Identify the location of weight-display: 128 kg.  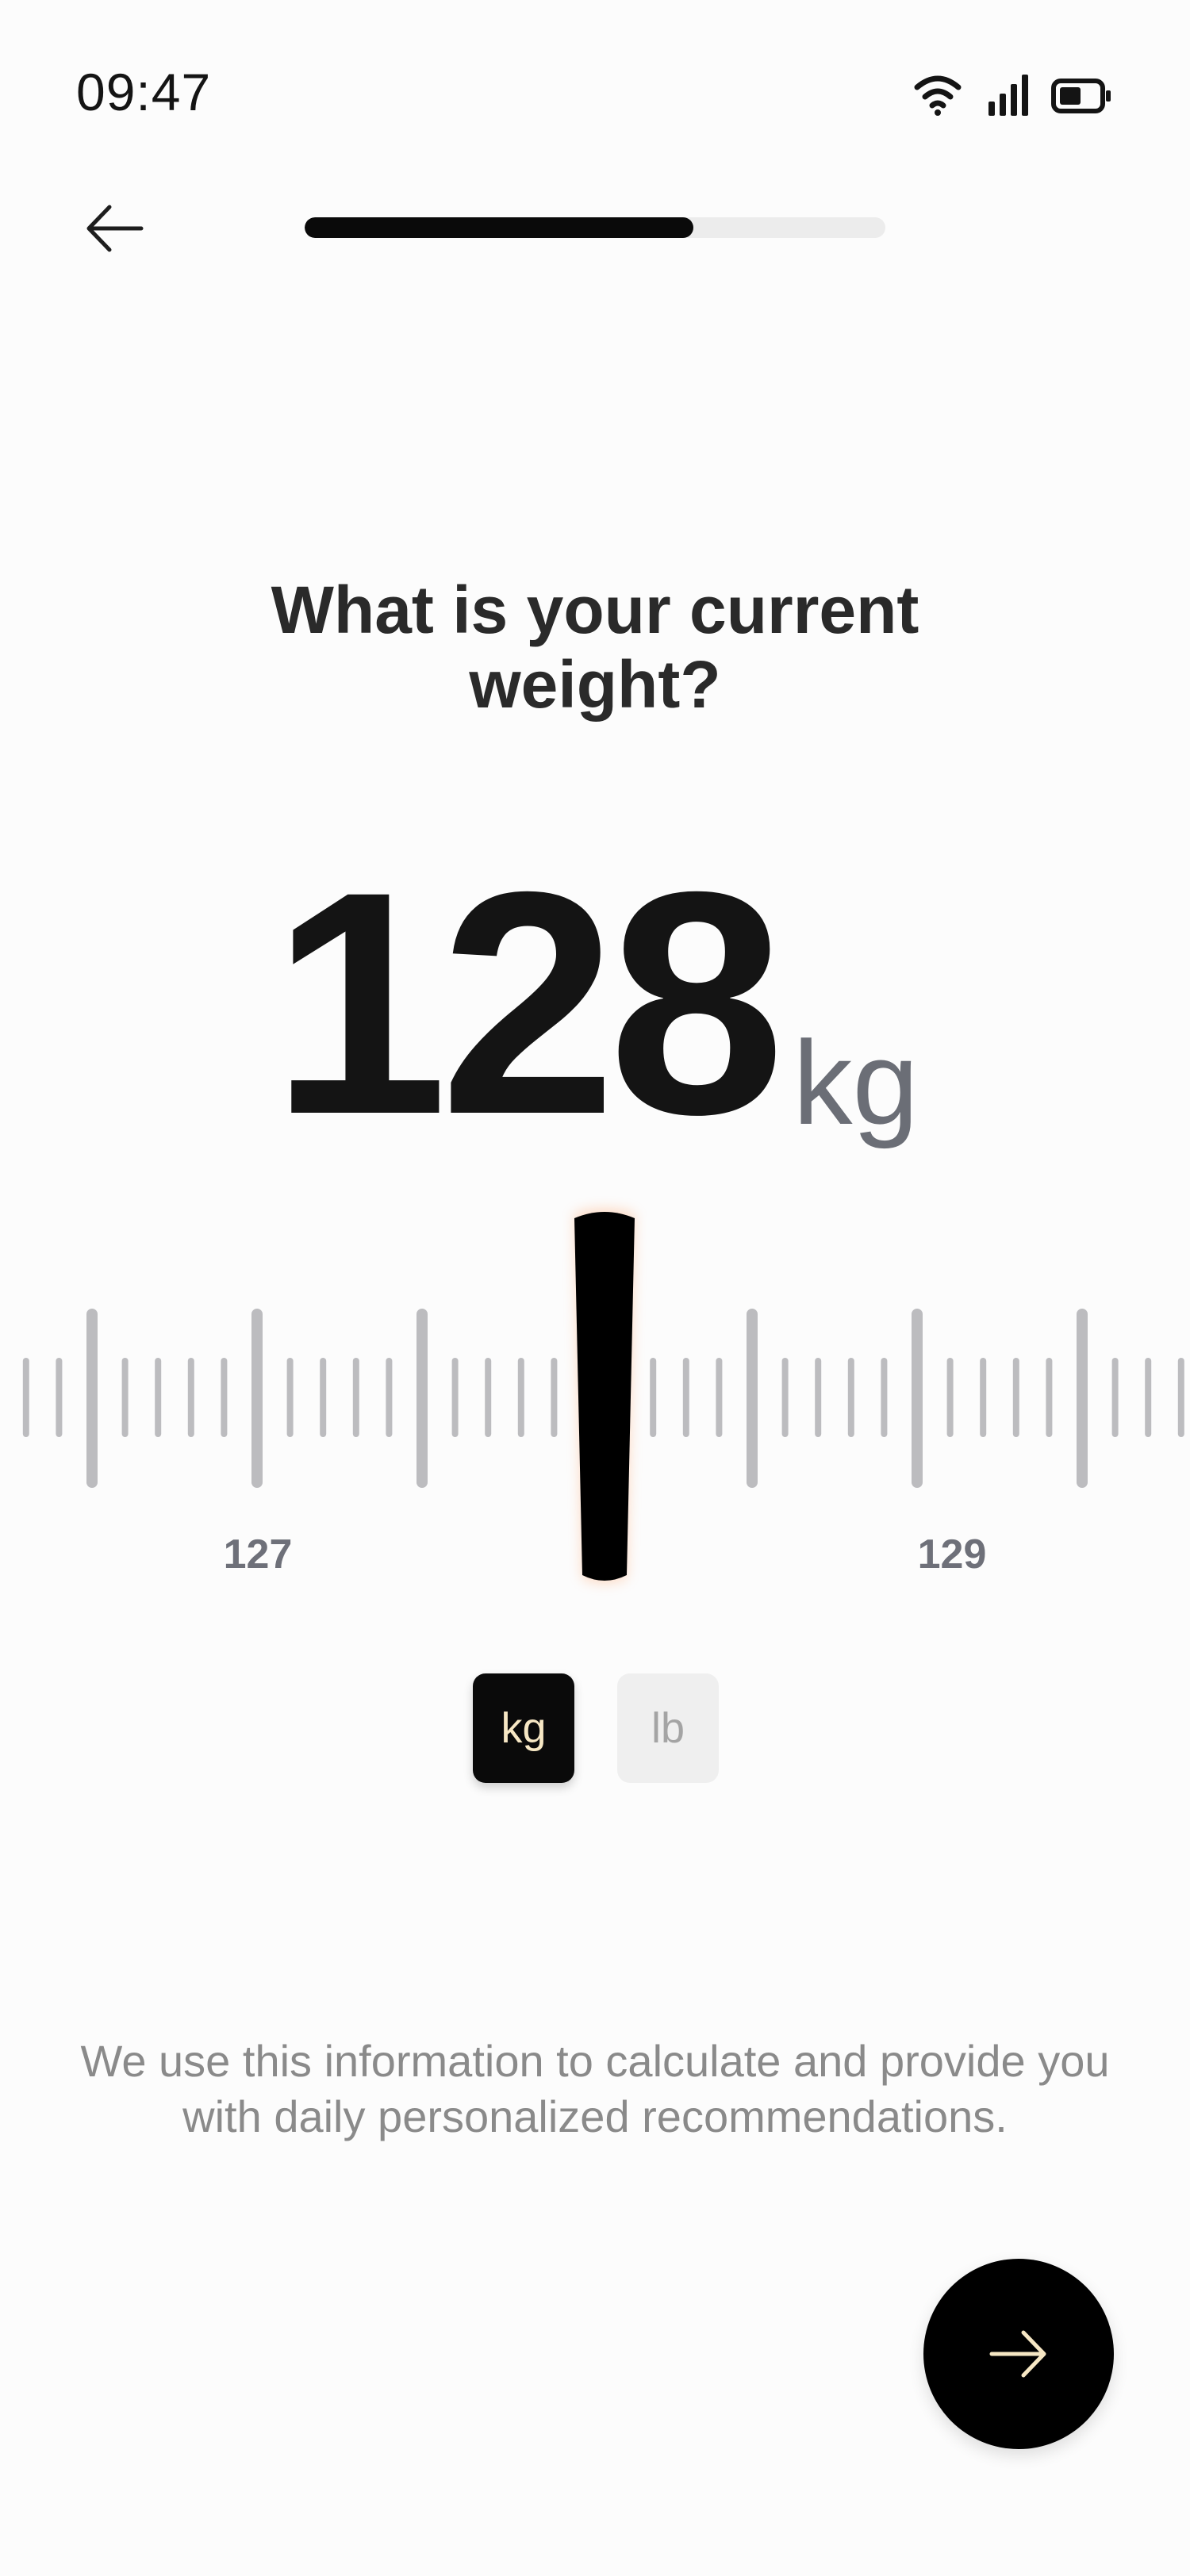
(595, 1003).